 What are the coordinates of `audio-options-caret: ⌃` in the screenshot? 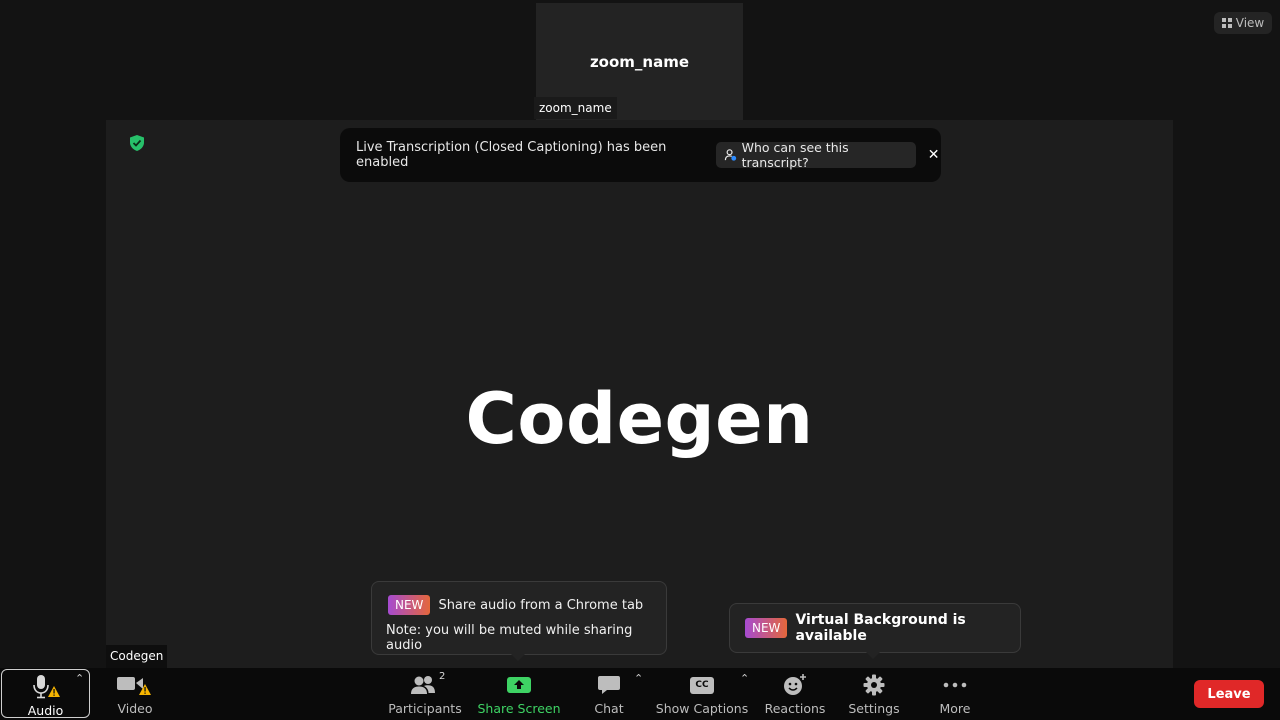 It's located at (79, 678).